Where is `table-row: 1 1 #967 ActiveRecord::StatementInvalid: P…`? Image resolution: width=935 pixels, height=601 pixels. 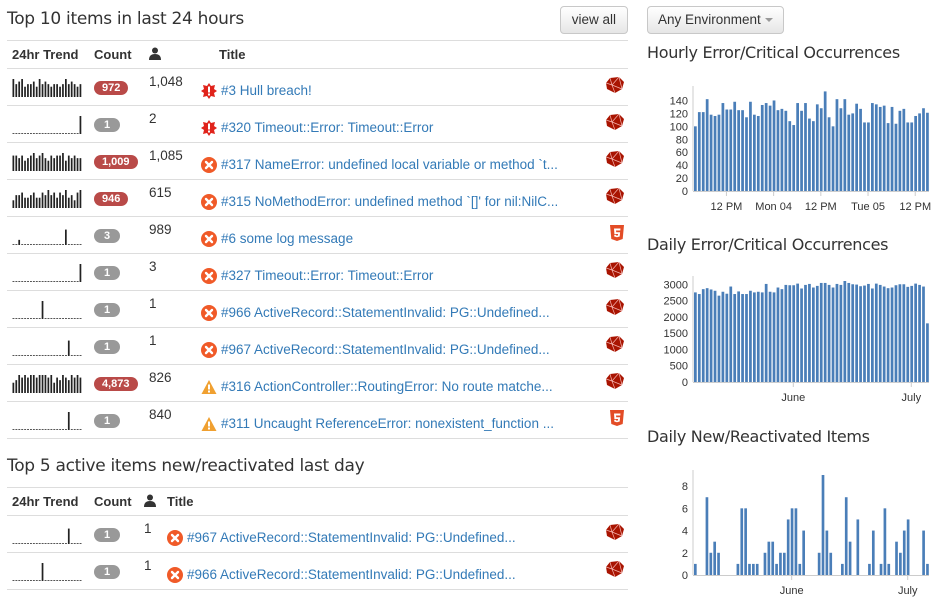
table-row: 1 1 #967 ActiveRecord::StatementInvalid: P… is located at coordinates (317, 346).